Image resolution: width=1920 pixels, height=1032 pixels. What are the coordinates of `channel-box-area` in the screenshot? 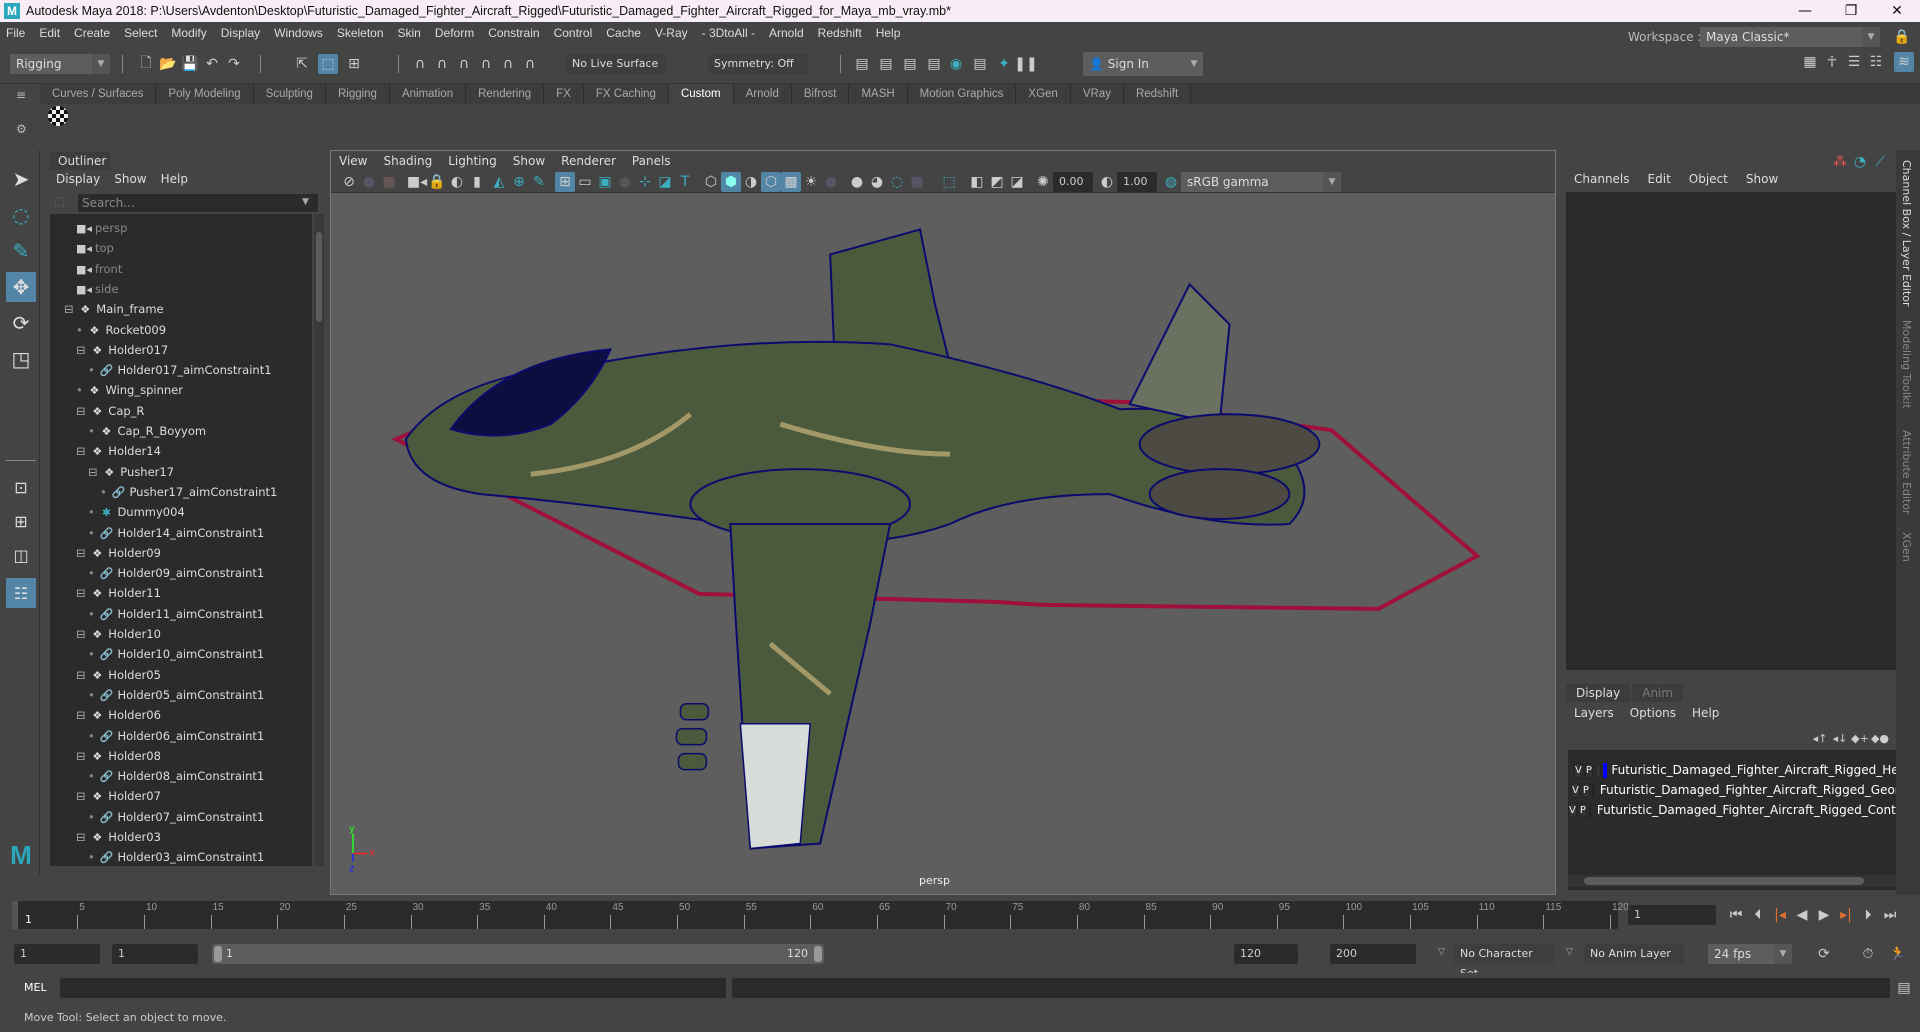 It's located at (1731, 431).